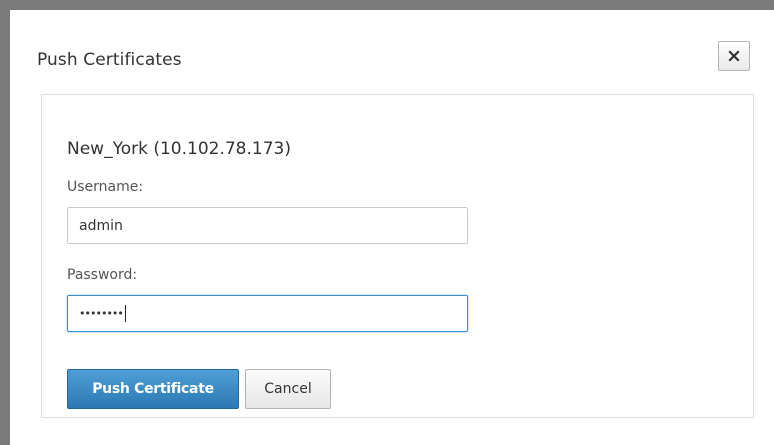 The width and height of the screenshot is (774, 445). Describe the element at coordinates (387, 5) in the screenshot. I see `backdrop-overlay-top` at that location.